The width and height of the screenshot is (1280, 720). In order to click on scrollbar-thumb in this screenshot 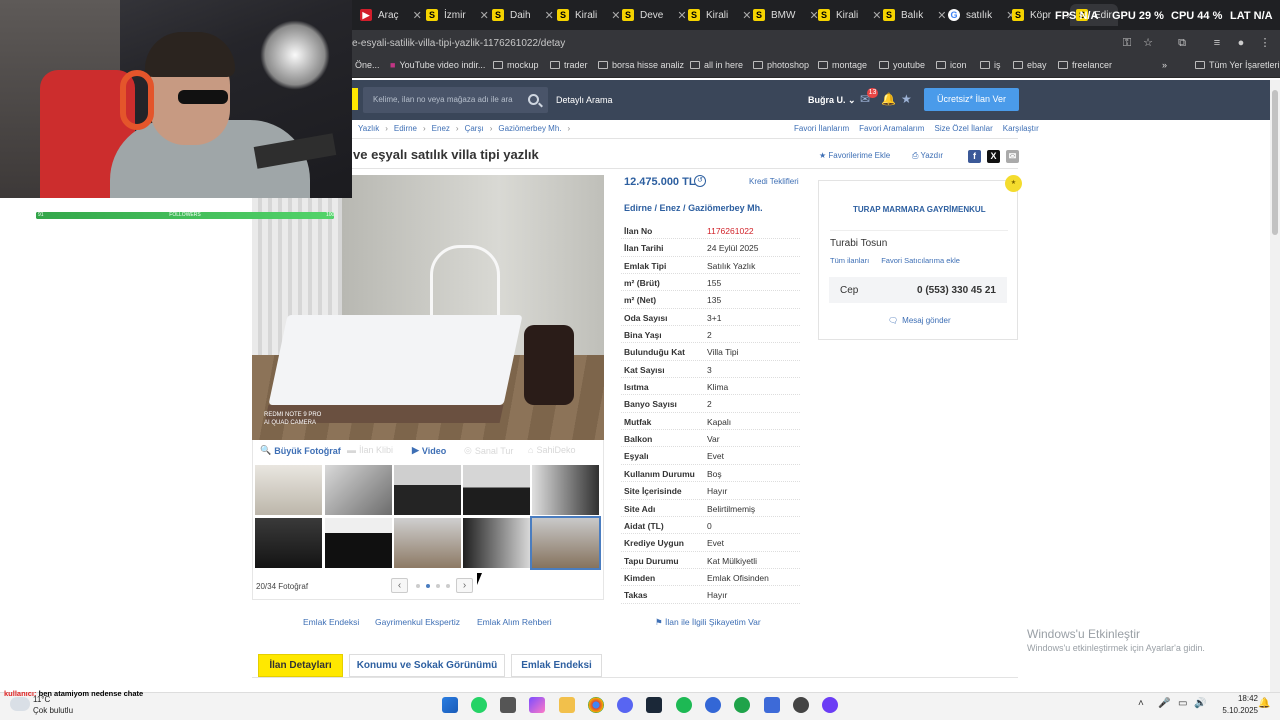, I will do `click(1275, 162)`.